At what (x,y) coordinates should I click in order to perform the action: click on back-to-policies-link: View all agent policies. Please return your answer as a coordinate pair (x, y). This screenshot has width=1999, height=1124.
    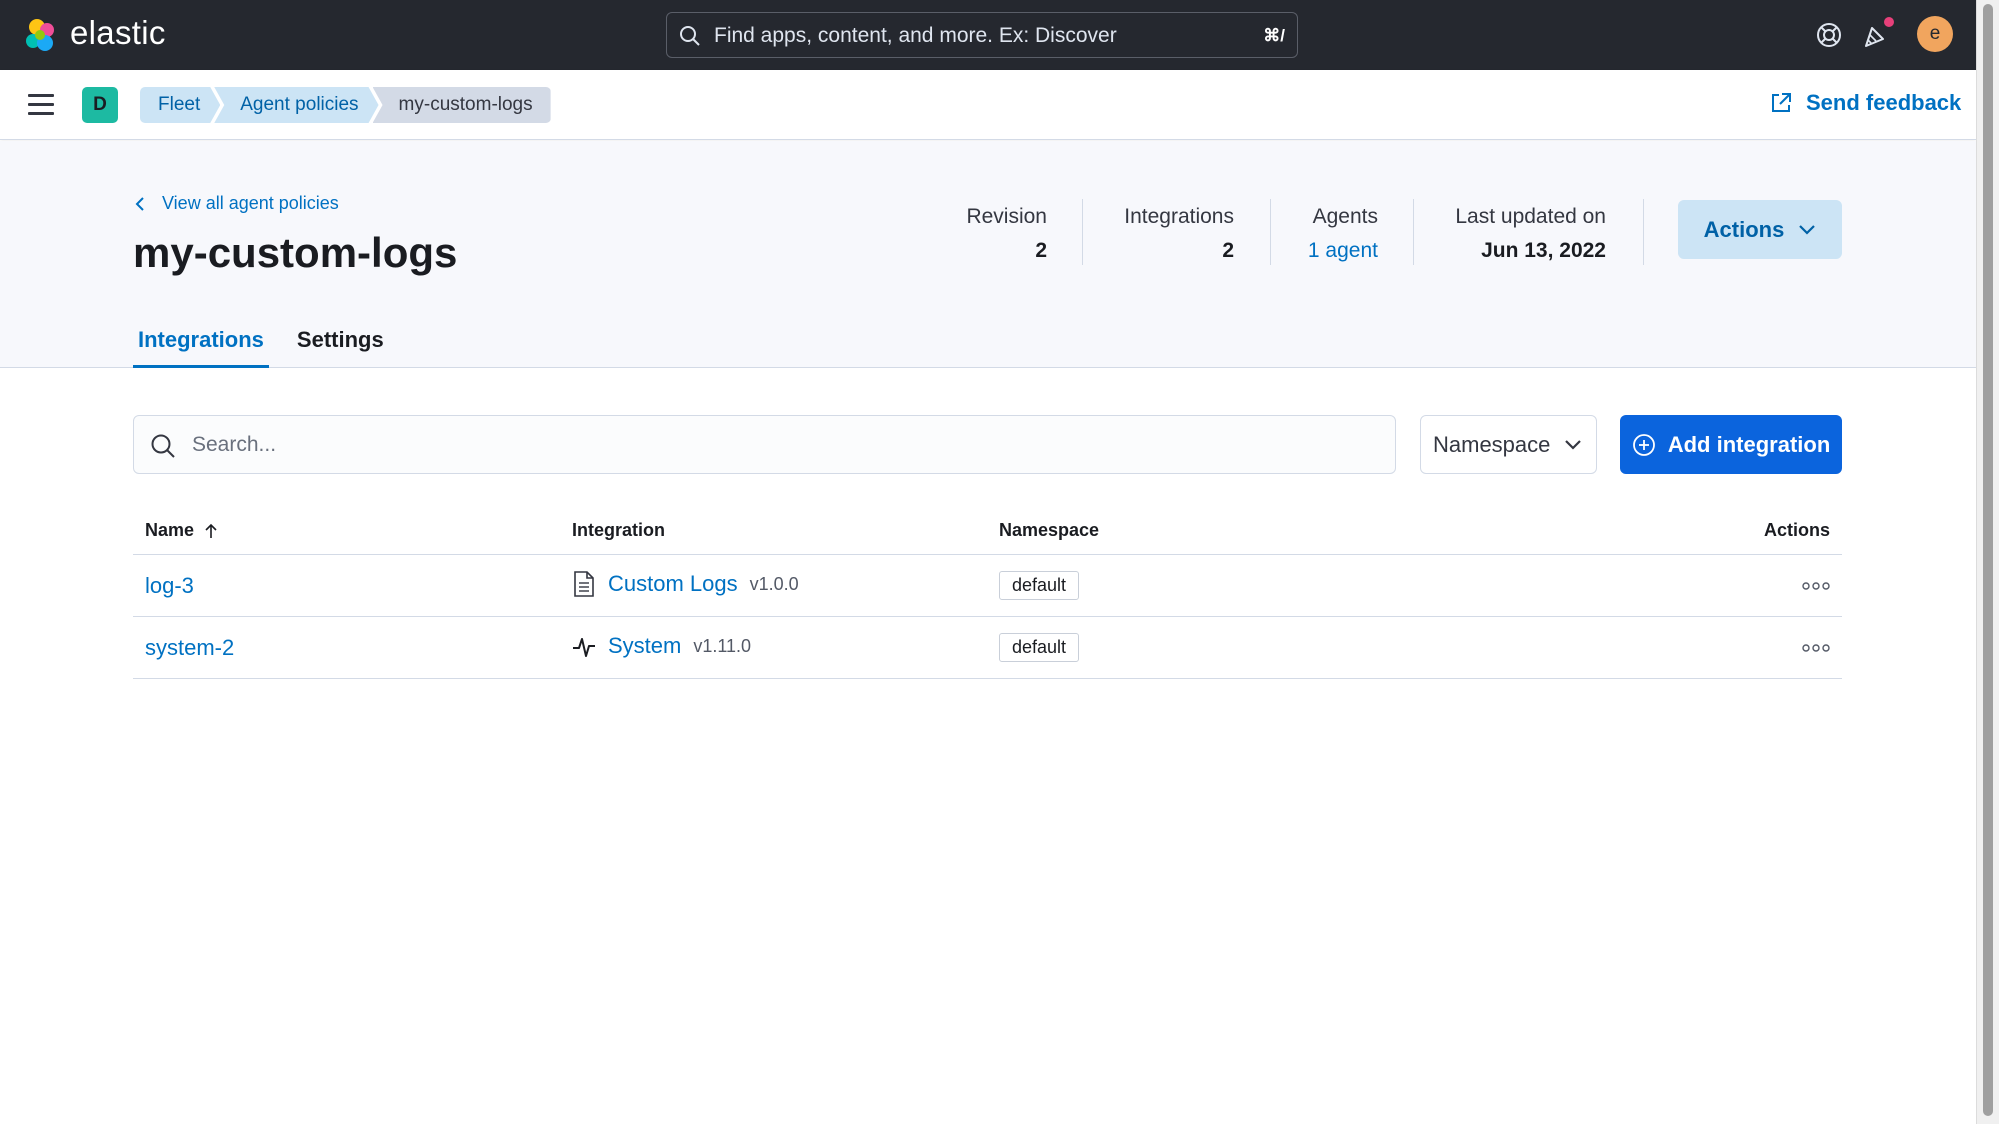
    Looking at the image, I should click on (236, 203).